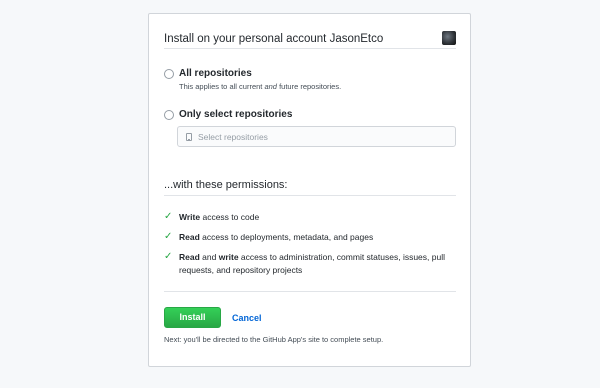 The width and height of the screenshot is (600, 388). I want to click on permission-text: Write access to code, so click(219, 217).